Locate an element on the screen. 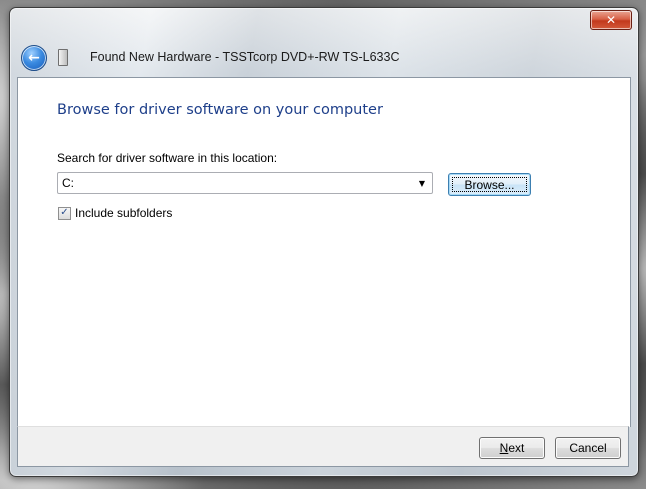 This screenshot has height=489, width=646. include-subfolders-row: ✓ Include subfolders is located at coordinates (115, 213).